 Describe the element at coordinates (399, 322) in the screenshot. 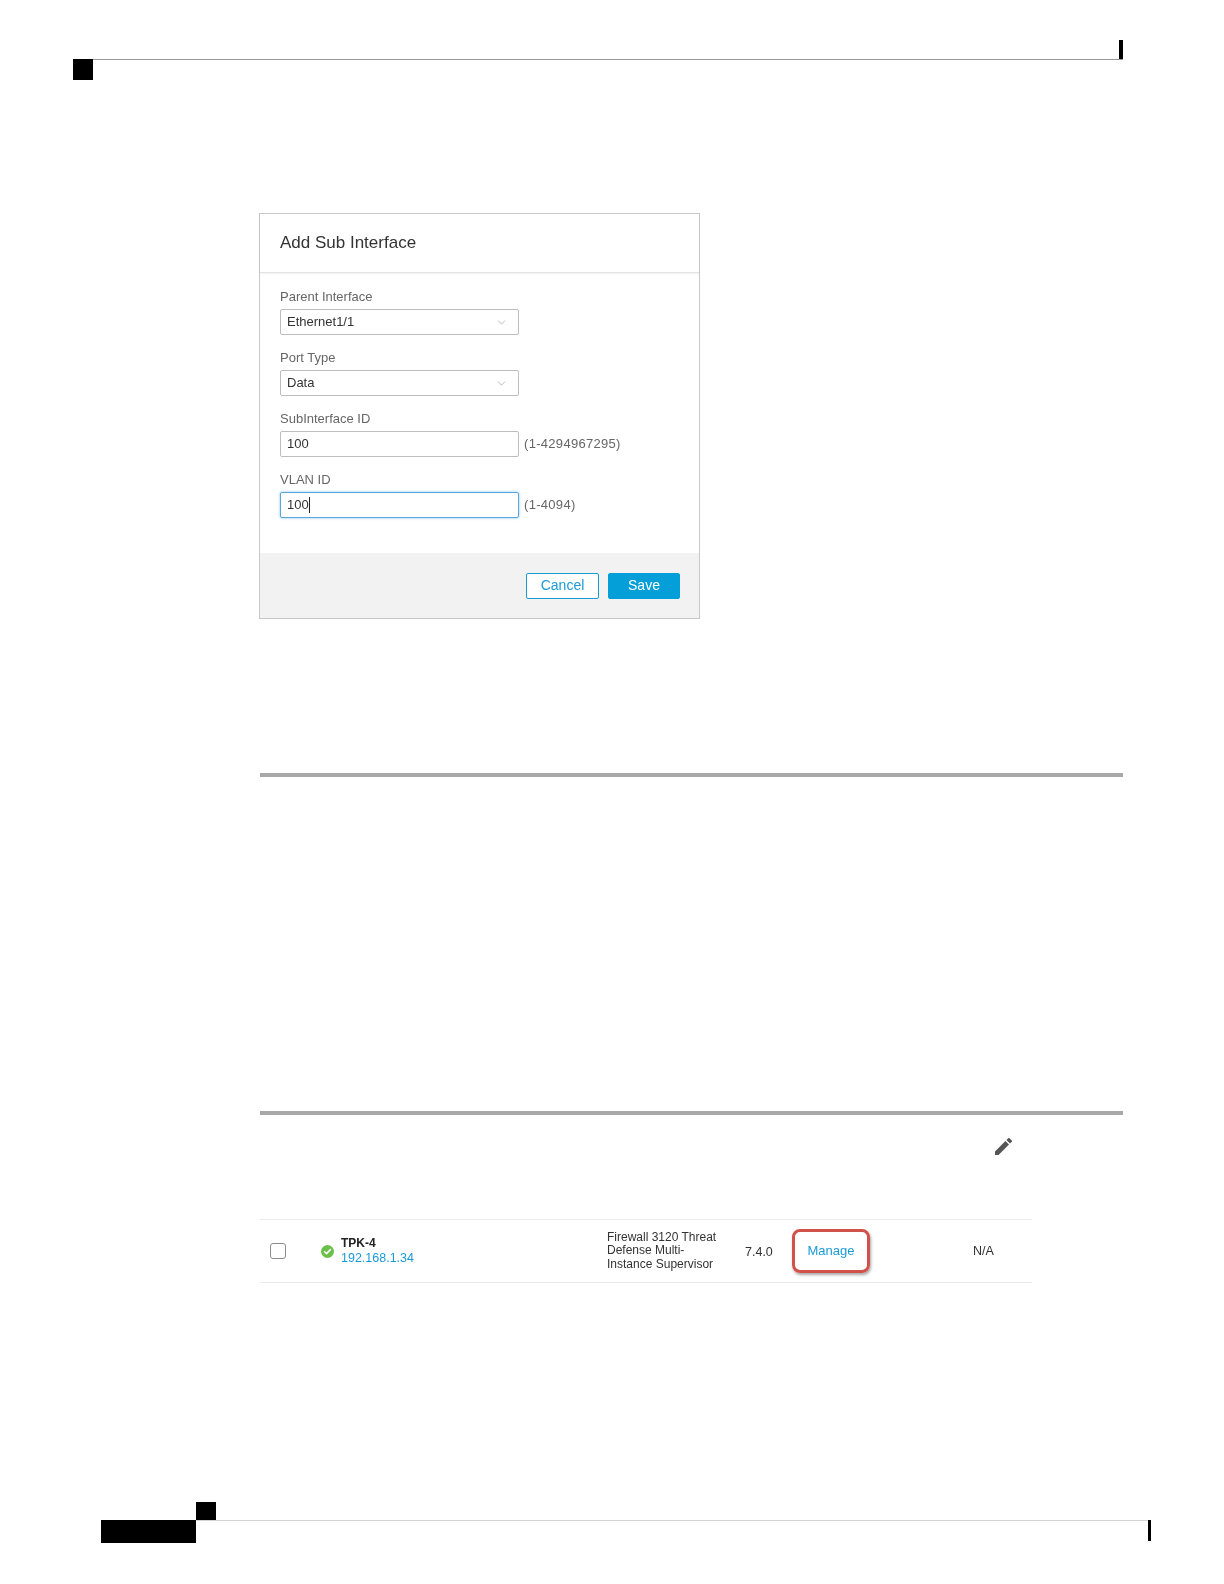

I see `dropdown: Ethernet1/1` at that location.